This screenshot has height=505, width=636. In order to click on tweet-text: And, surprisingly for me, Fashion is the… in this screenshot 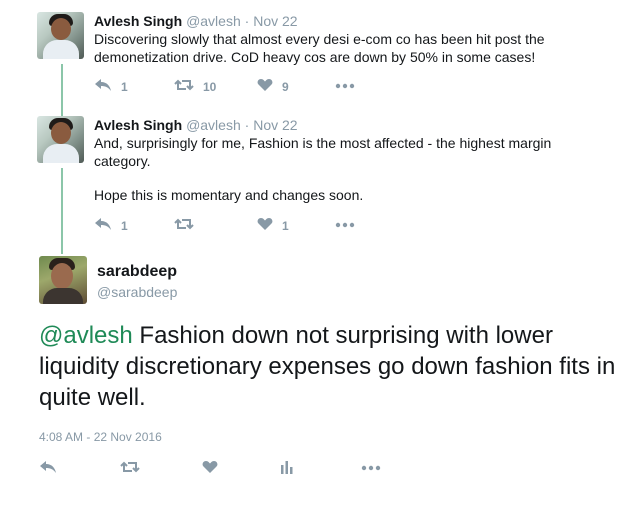, I will do `click(354, 169)`.